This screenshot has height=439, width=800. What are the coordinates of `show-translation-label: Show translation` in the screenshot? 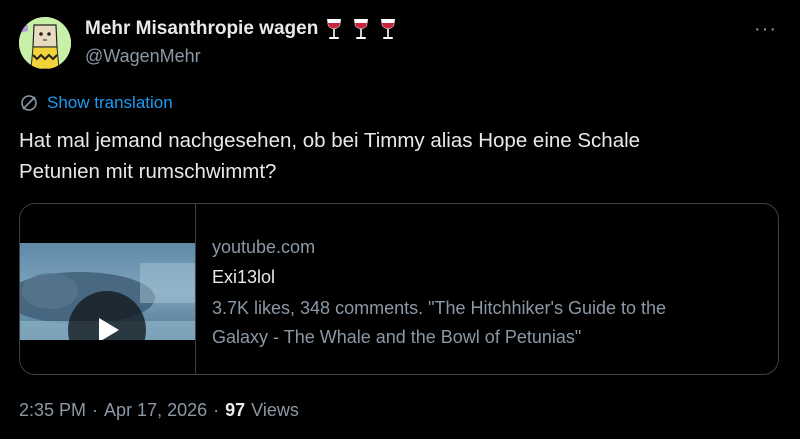 It's located at (110, 103).